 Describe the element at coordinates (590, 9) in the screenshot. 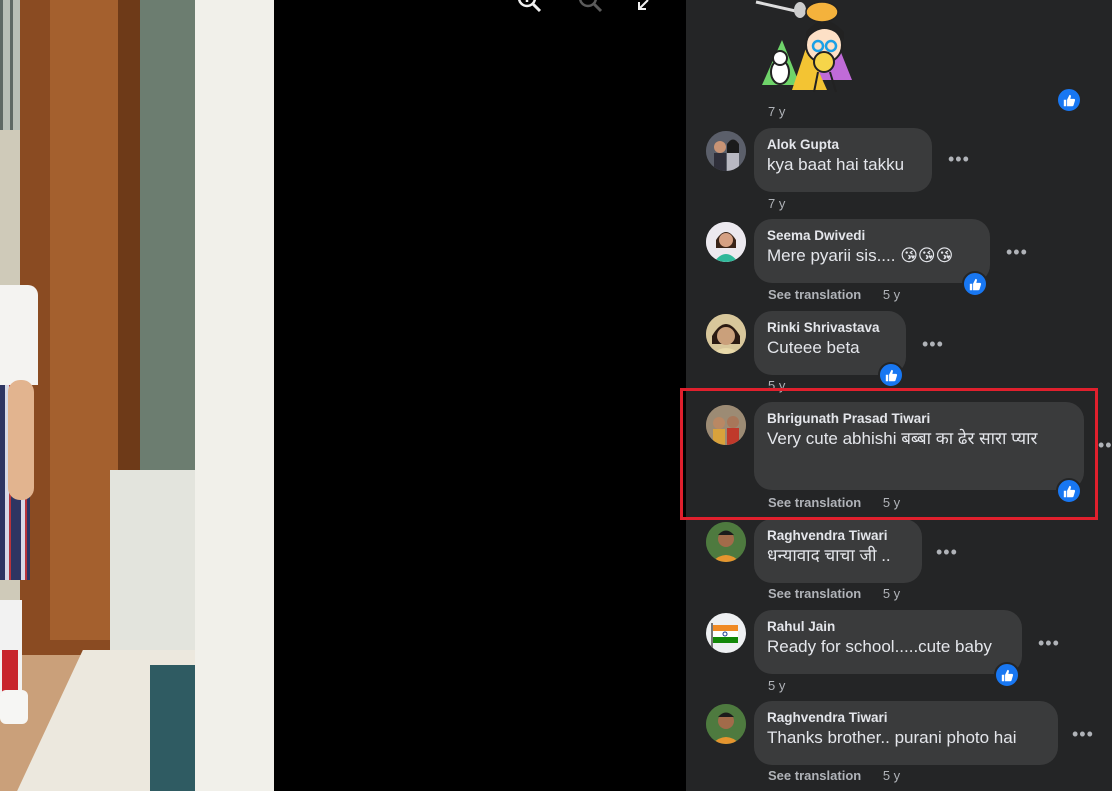

I see `zoom-out-icon` at that location.